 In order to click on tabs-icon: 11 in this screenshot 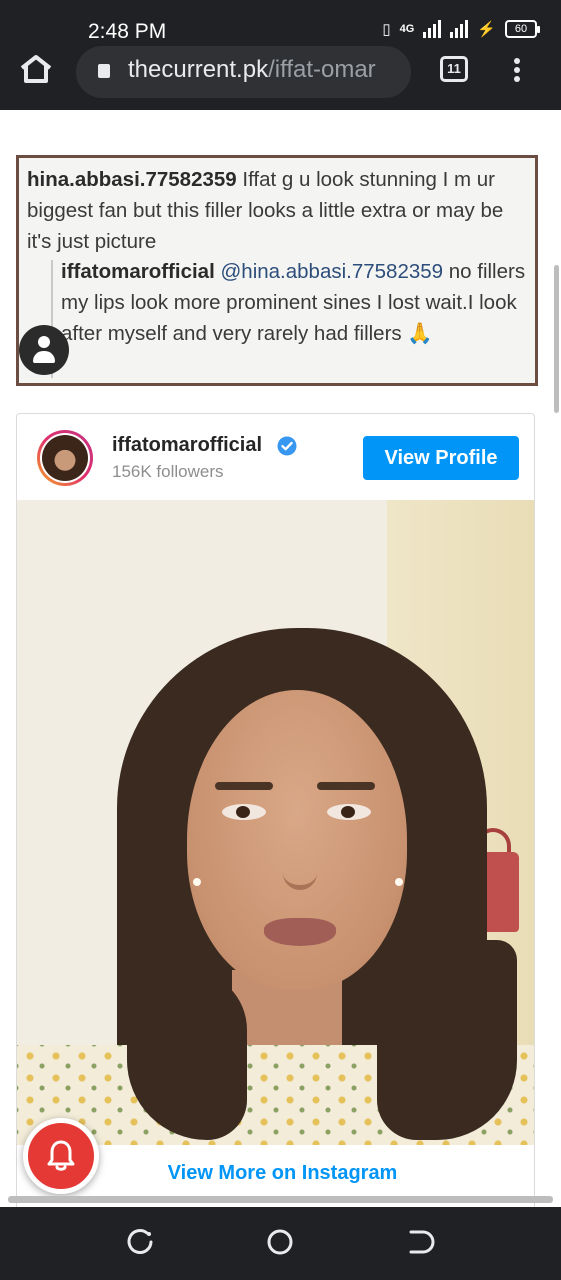, I will do `click(454, 69)`.